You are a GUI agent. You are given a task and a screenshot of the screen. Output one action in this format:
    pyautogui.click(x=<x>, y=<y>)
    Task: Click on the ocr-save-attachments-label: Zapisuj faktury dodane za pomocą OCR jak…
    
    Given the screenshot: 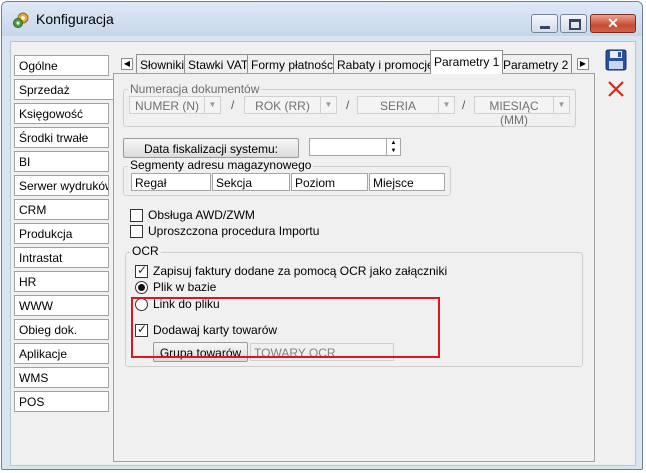 What is the action you would take?
    pyautogui.click(x=300, y=271)
    